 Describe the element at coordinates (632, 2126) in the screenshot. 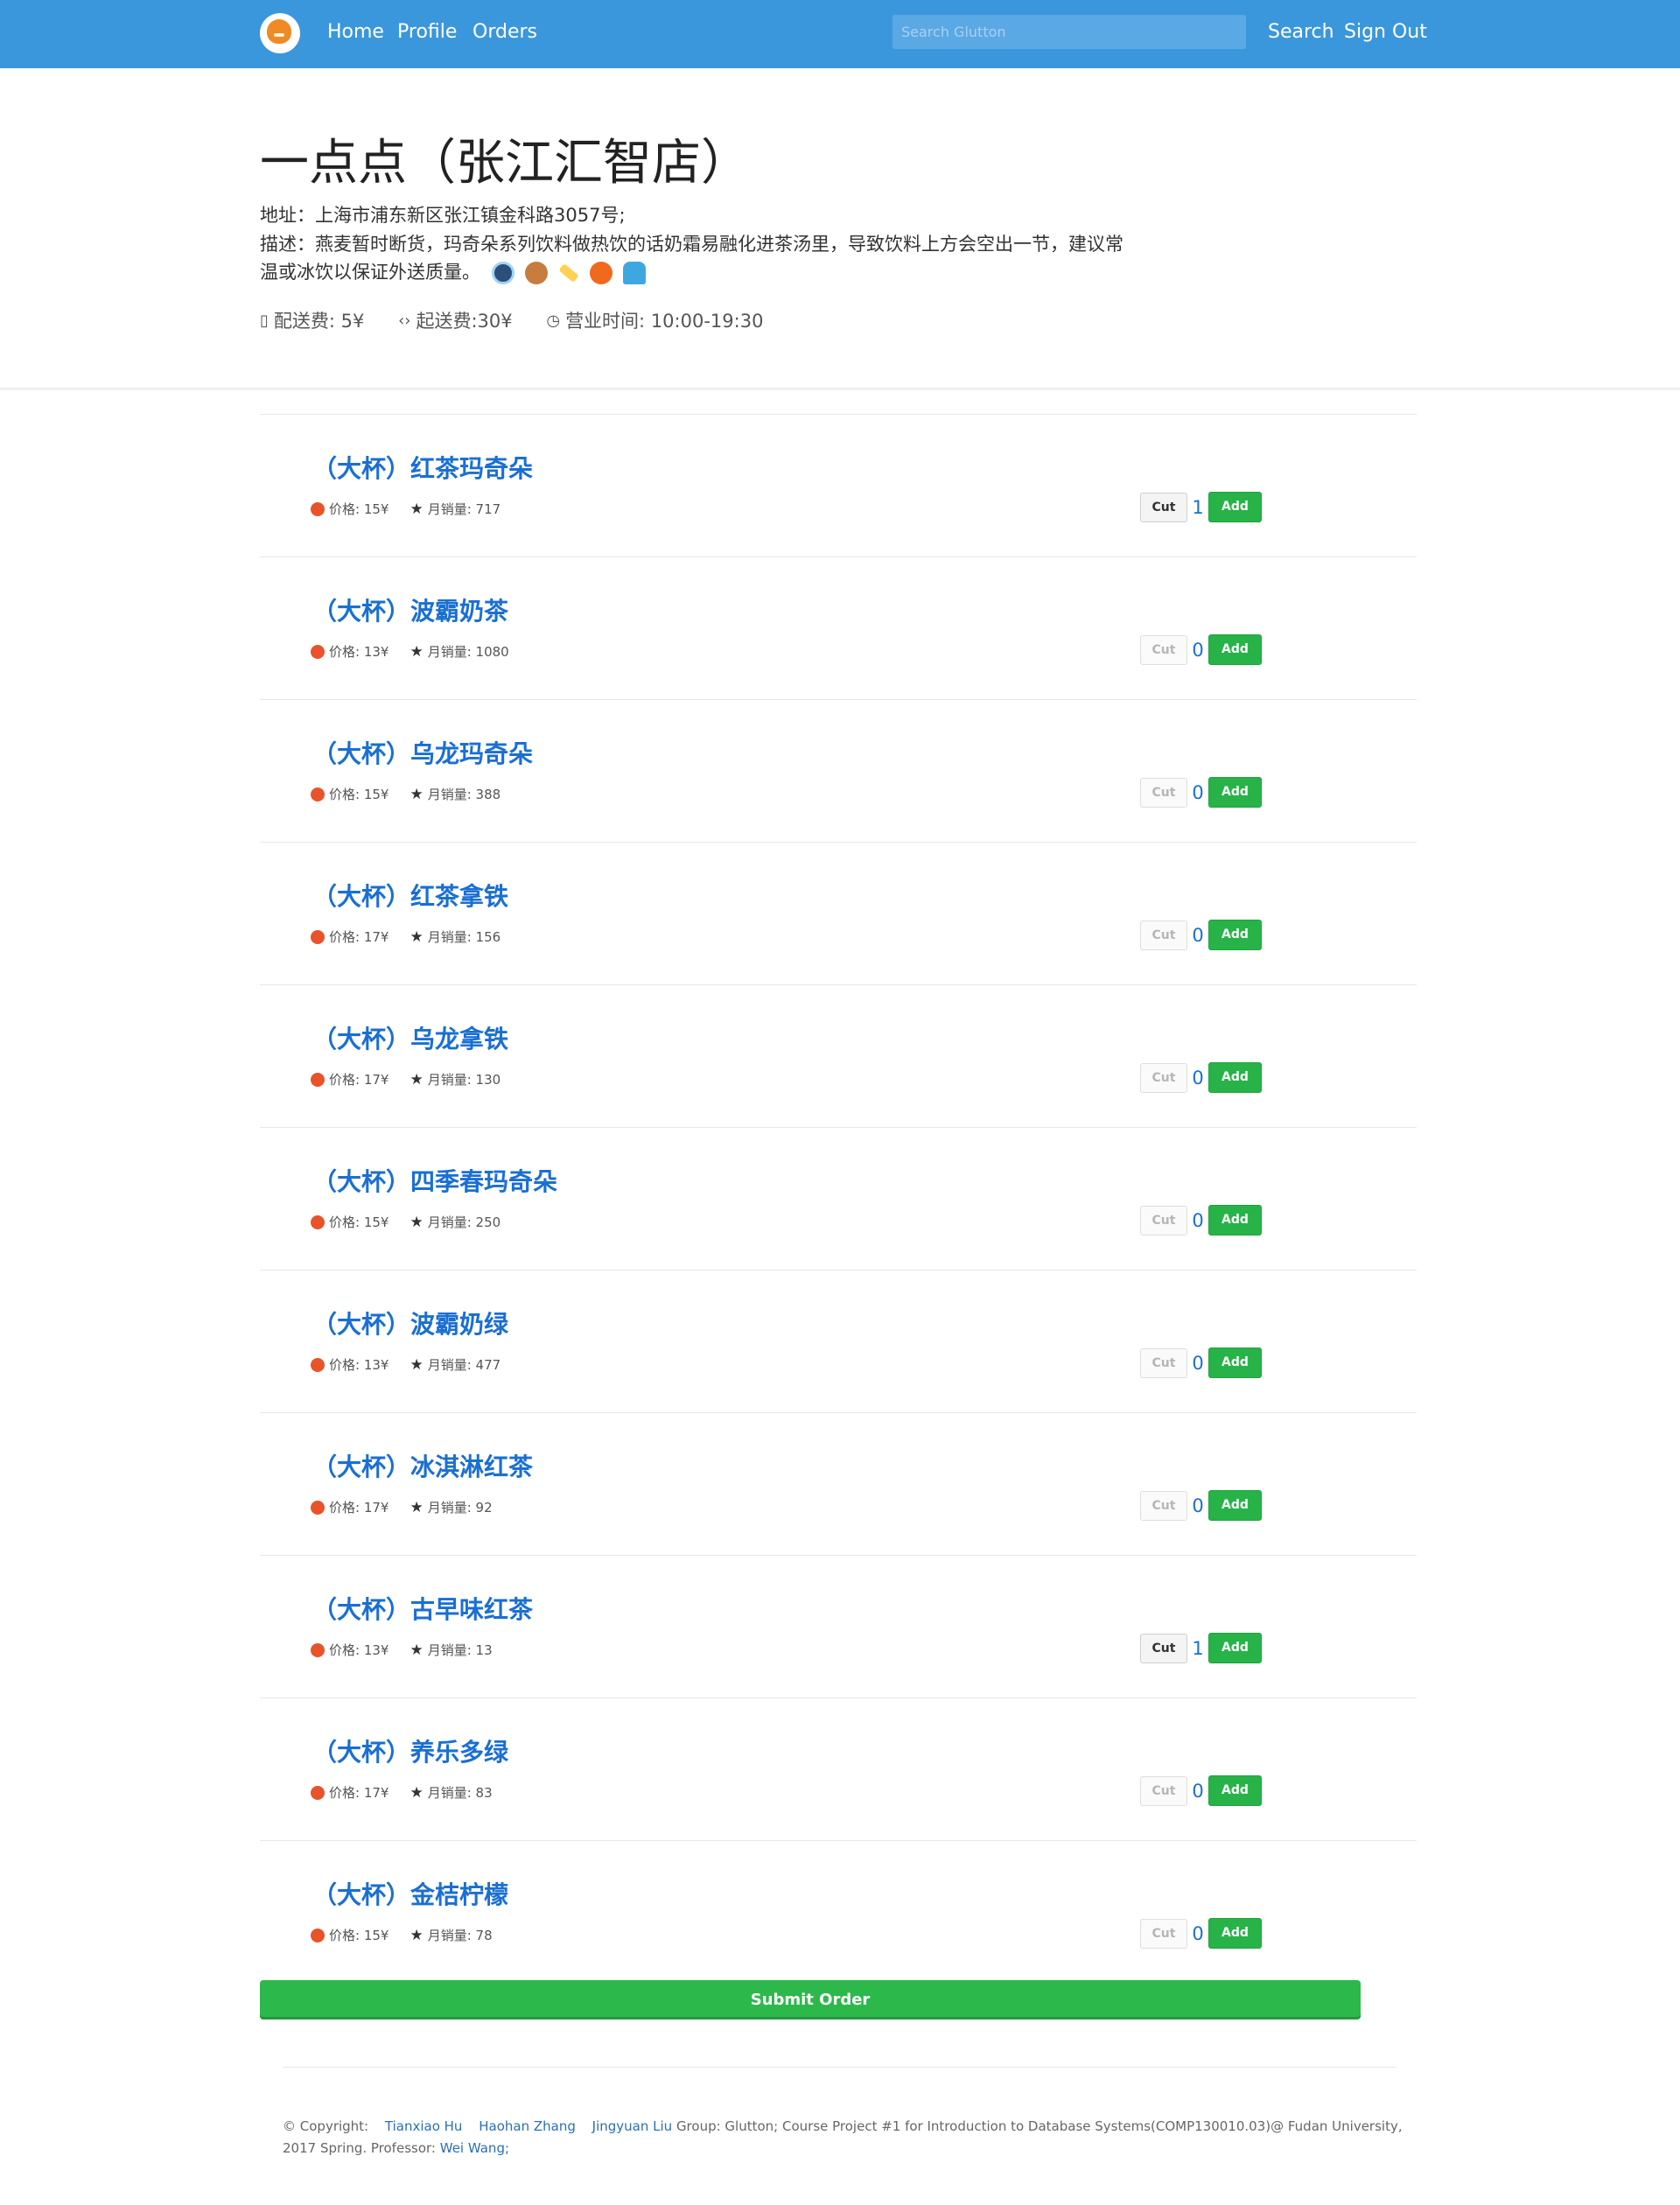

I see `author-link: Jingyuan Liu` at that location.